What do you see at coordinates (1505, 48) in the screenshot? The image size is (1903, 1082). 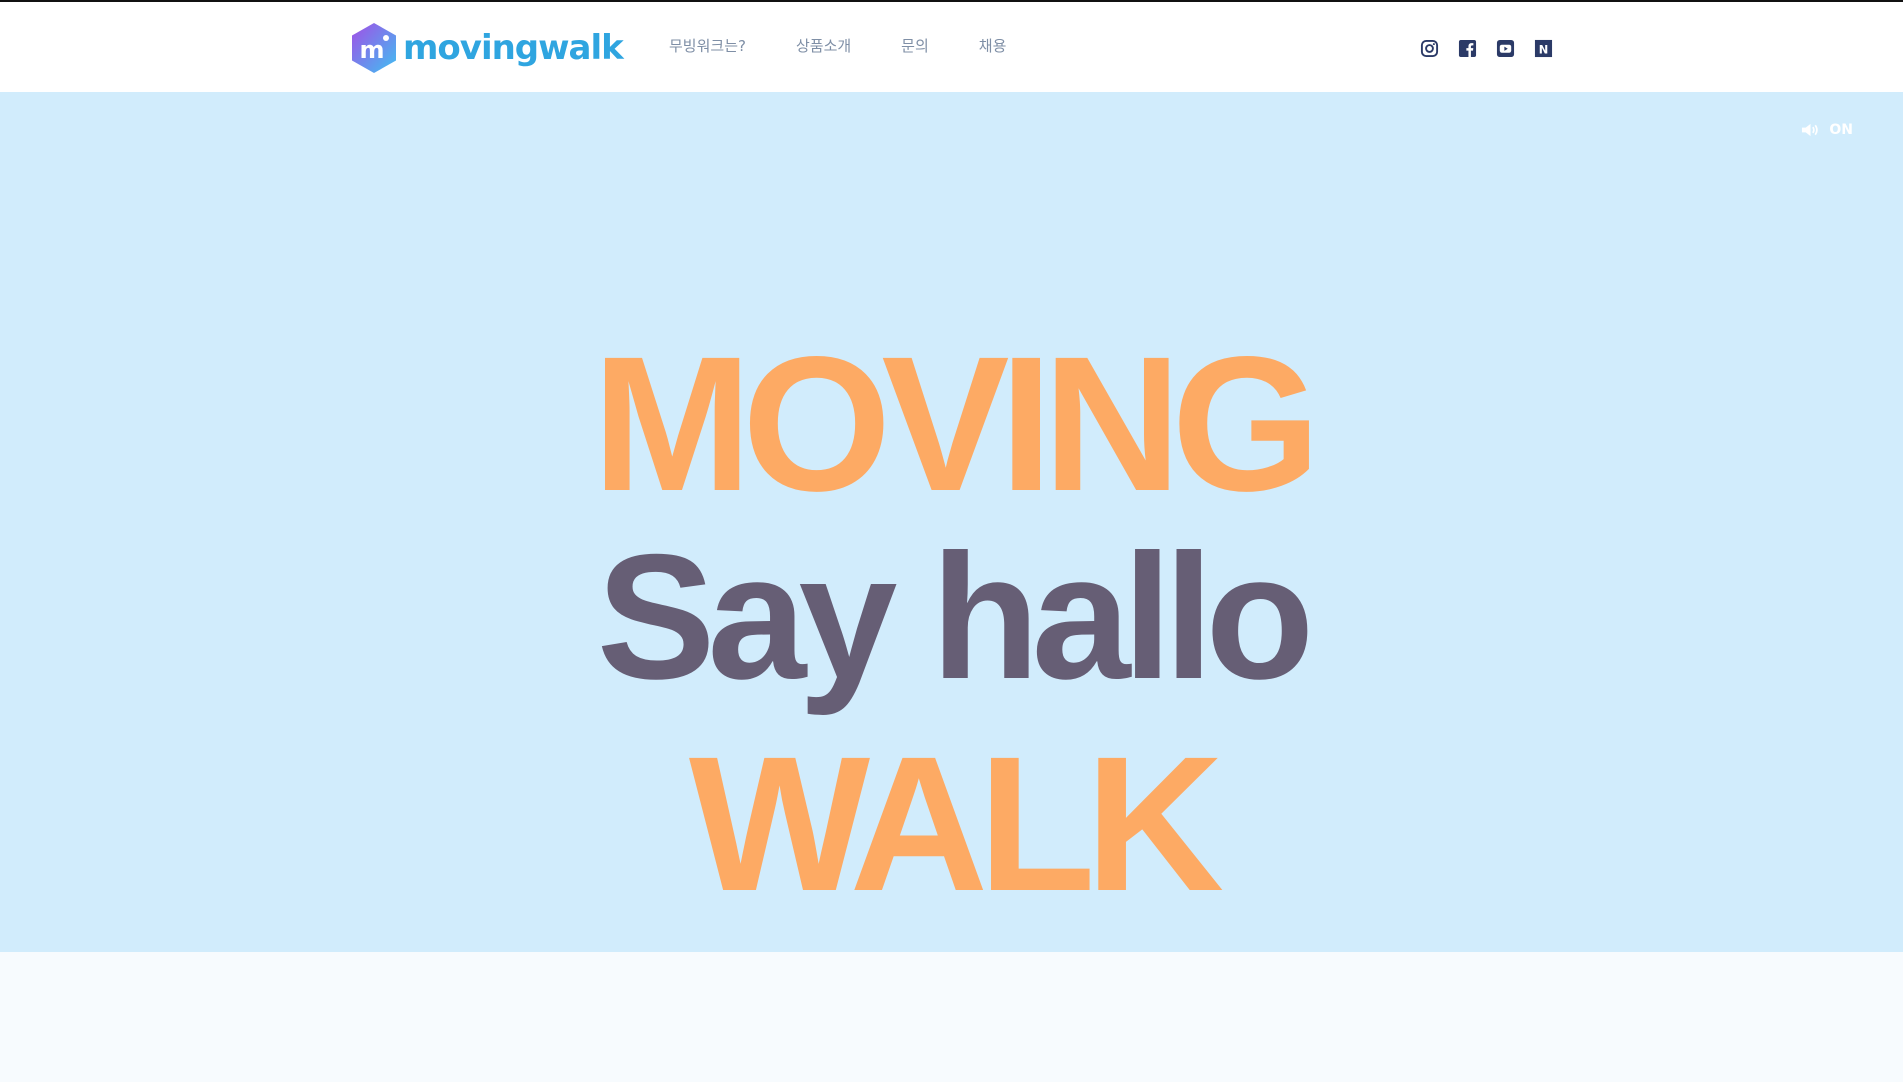 I see `youtube-icon` at bounding box center [1505, 48].